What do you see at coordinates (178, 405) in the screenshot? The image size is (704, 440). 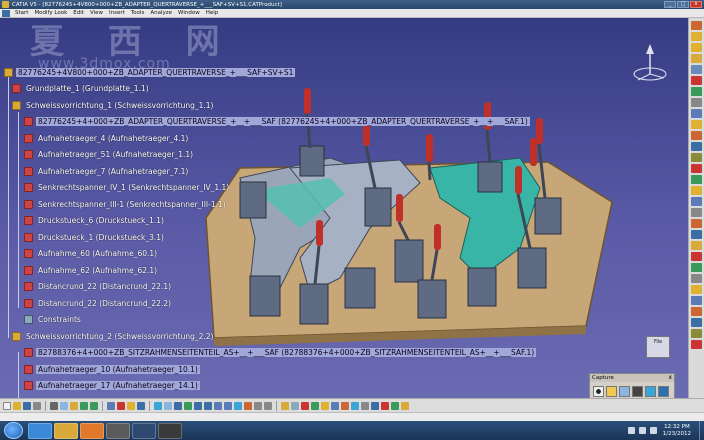 I see `pan-icon` at bounding box center [178, 405].